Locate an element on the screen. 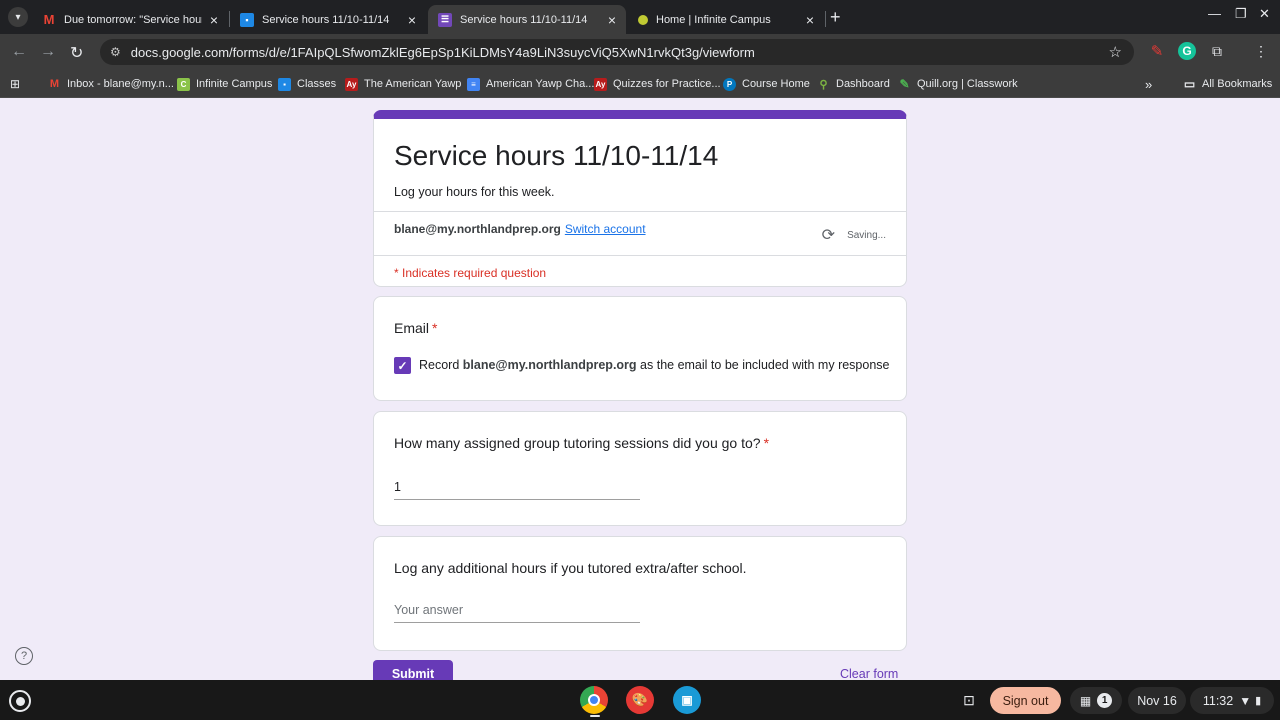  chrome-icon is located at coordinates (594, 700).